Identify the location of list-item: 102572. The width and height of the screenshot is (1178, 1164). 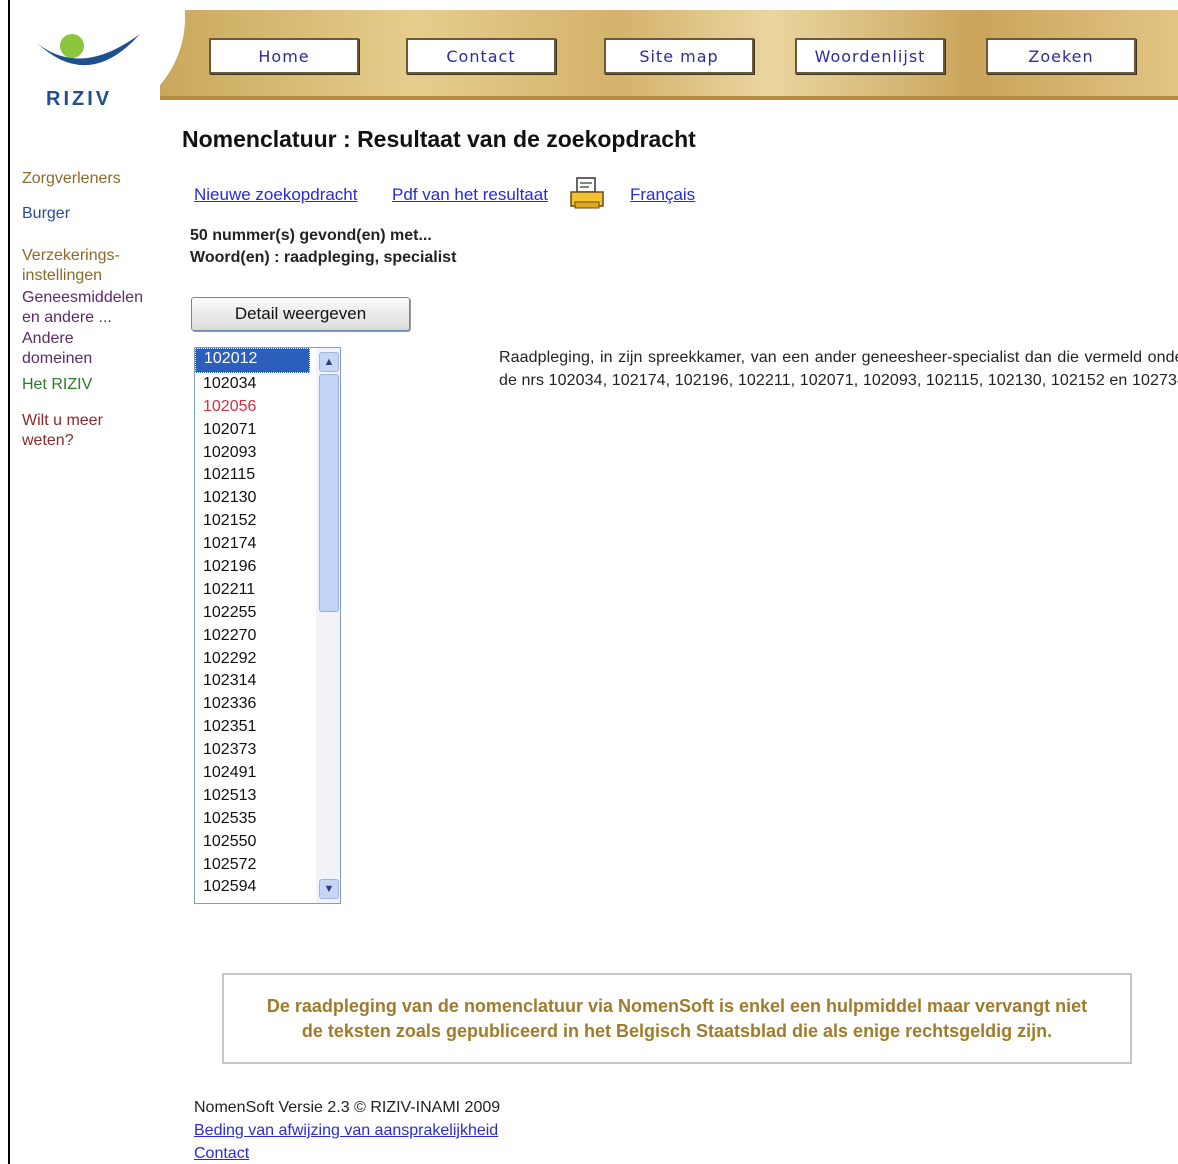
(251, 865).